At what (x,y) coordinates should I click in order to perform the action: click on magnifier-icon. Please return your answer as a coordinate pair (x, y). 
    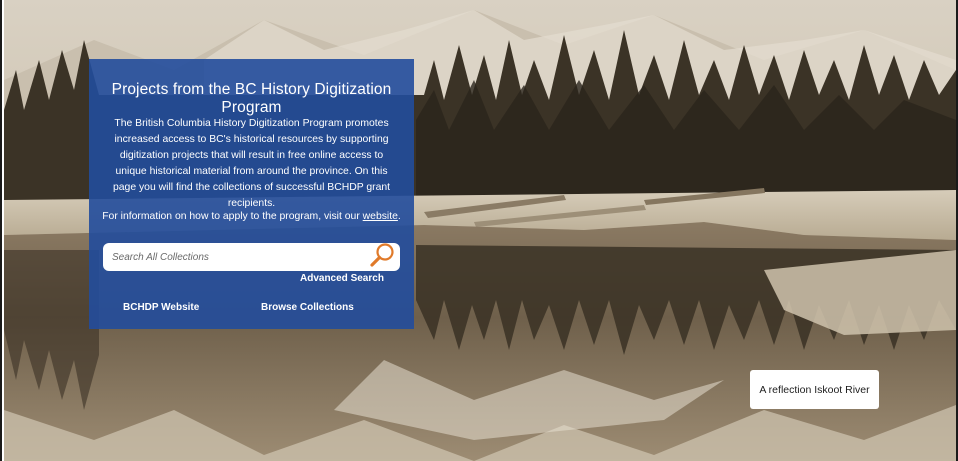
    Looking at the image, I should click on (382, 255).